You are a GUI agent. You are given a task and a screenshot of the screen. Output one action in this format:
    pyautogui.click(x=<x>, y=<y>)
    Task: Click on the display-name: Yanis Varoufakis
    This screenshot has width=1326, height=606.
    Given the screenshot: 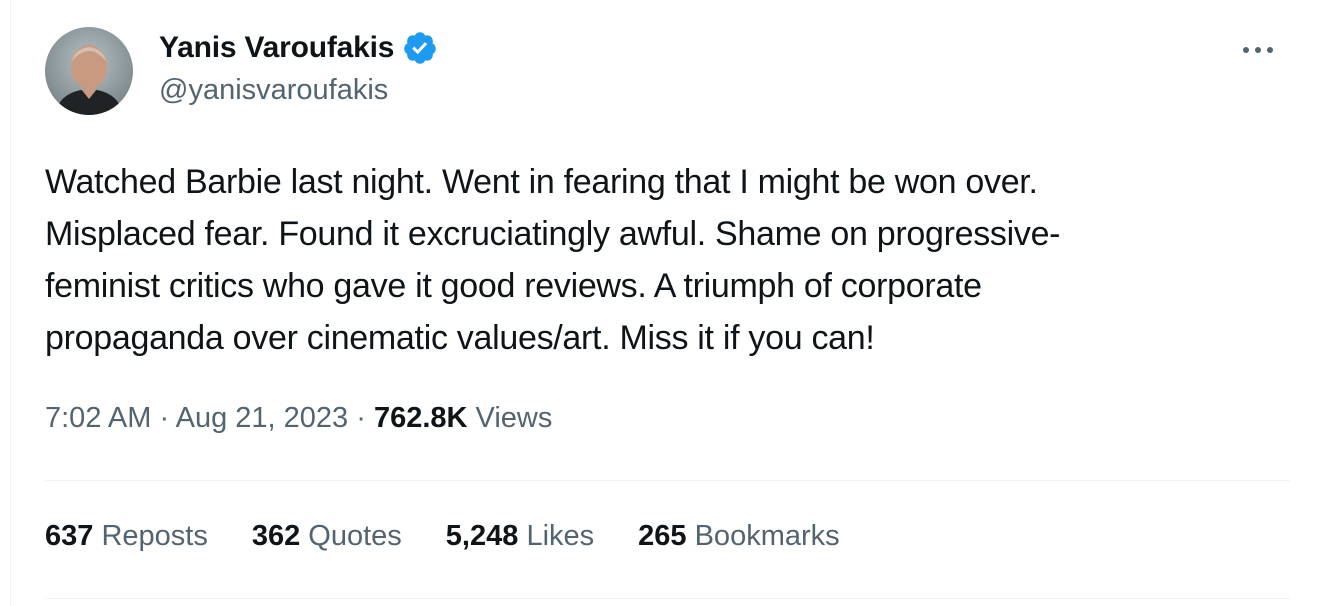 What is the action you would take?
    pyautogui.click(x=276, y=48)
    